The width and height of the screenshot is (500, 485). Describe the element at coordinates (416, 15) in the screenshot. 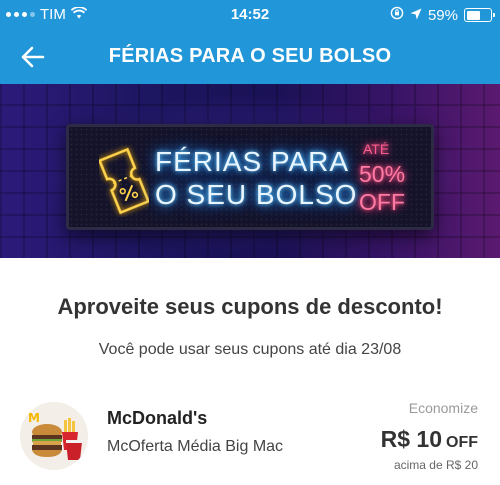

I see `location-arrow-icon` at that location.